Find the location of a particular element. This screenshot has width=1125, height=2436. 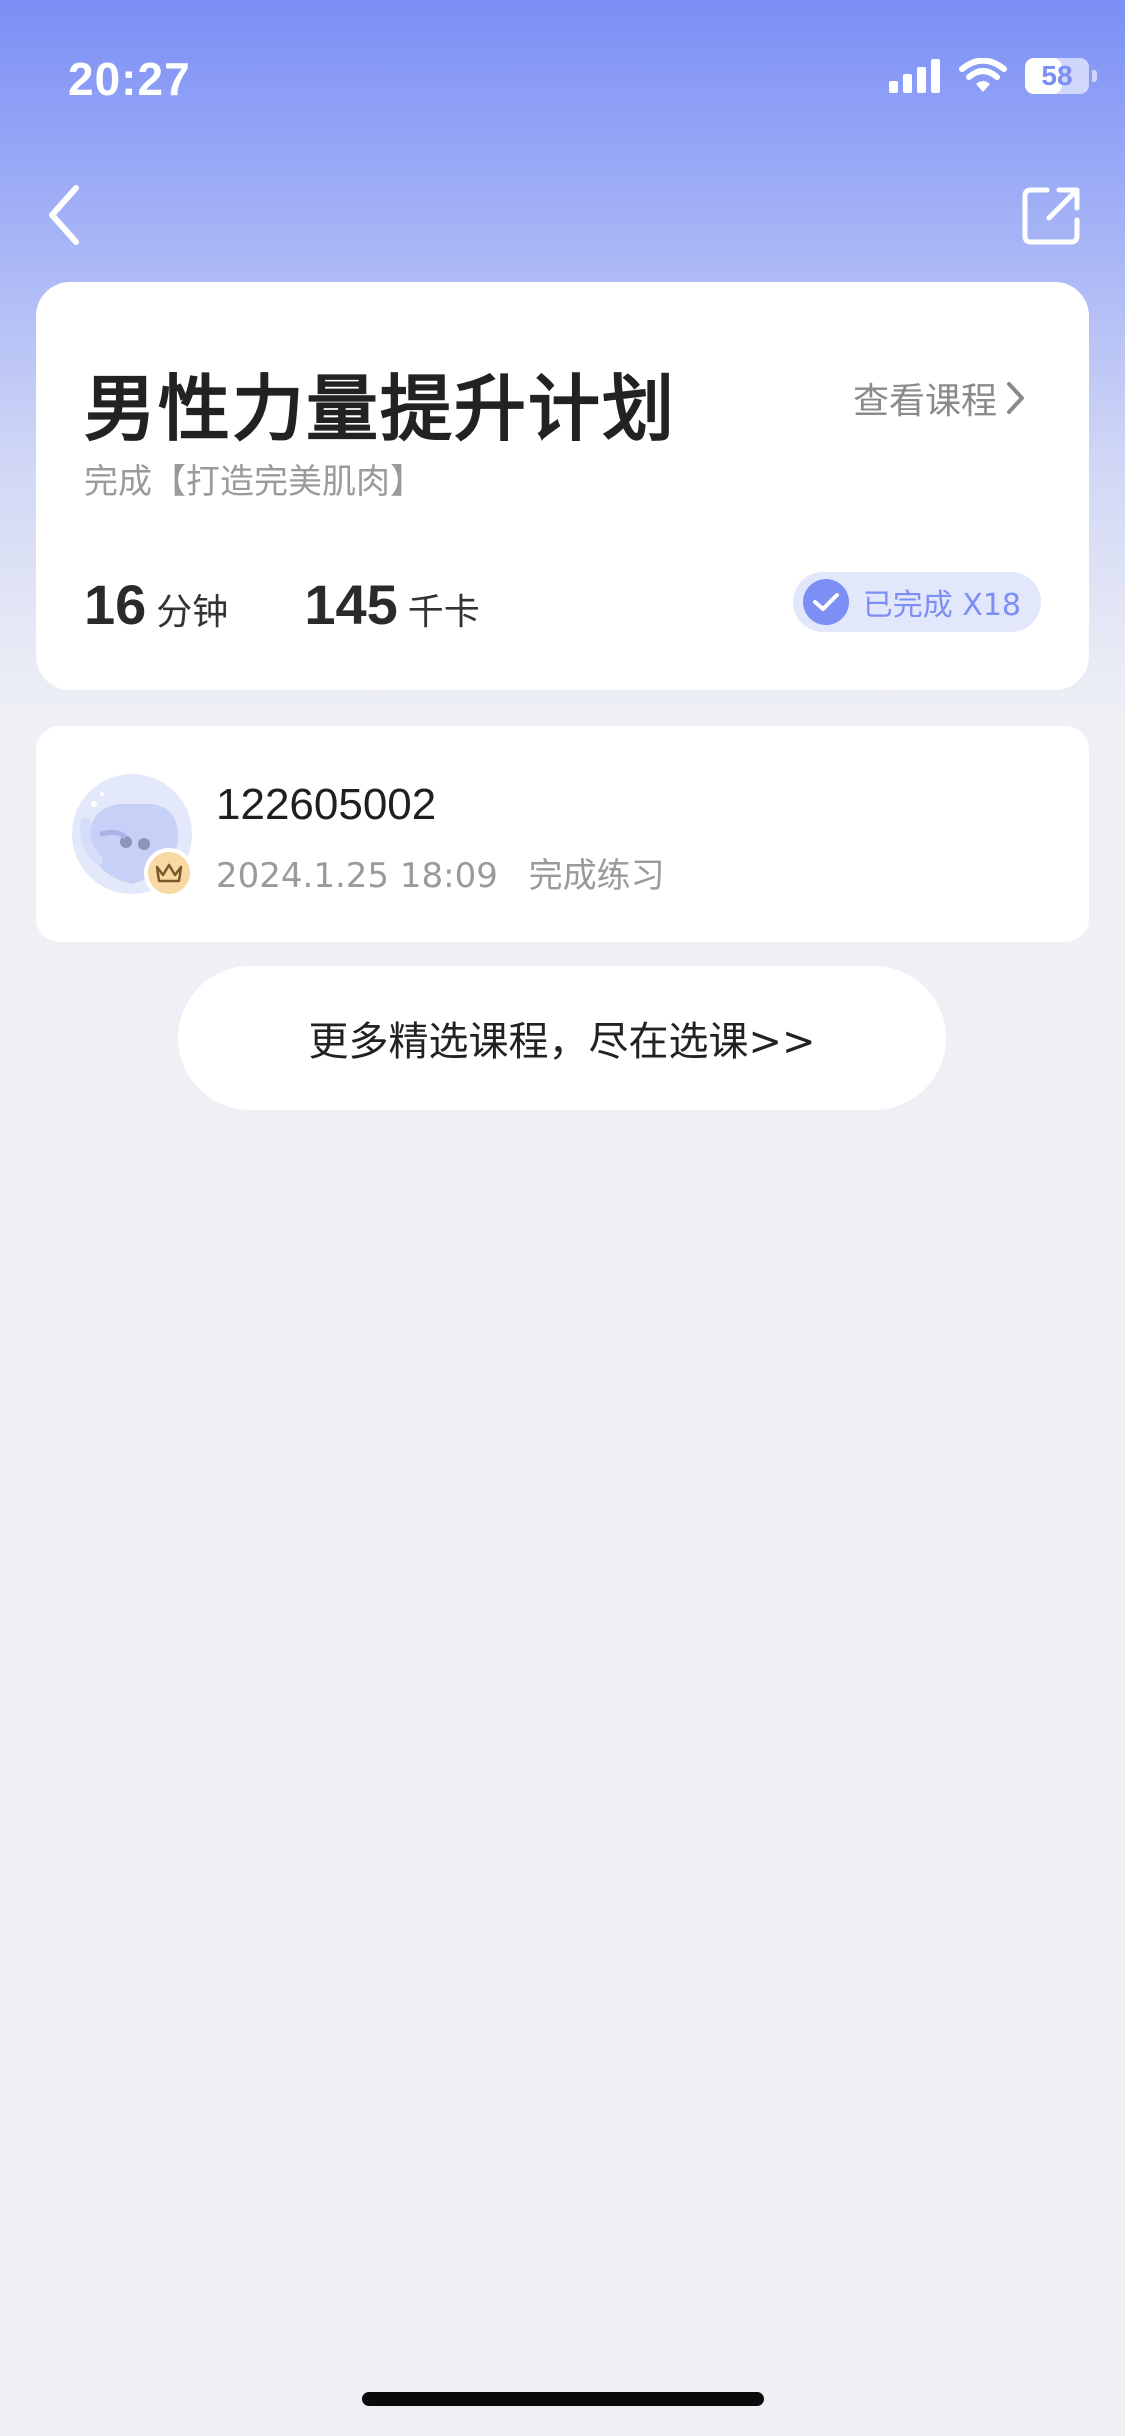

duration-unit: 分钟 is located at coordinates (192, 612).